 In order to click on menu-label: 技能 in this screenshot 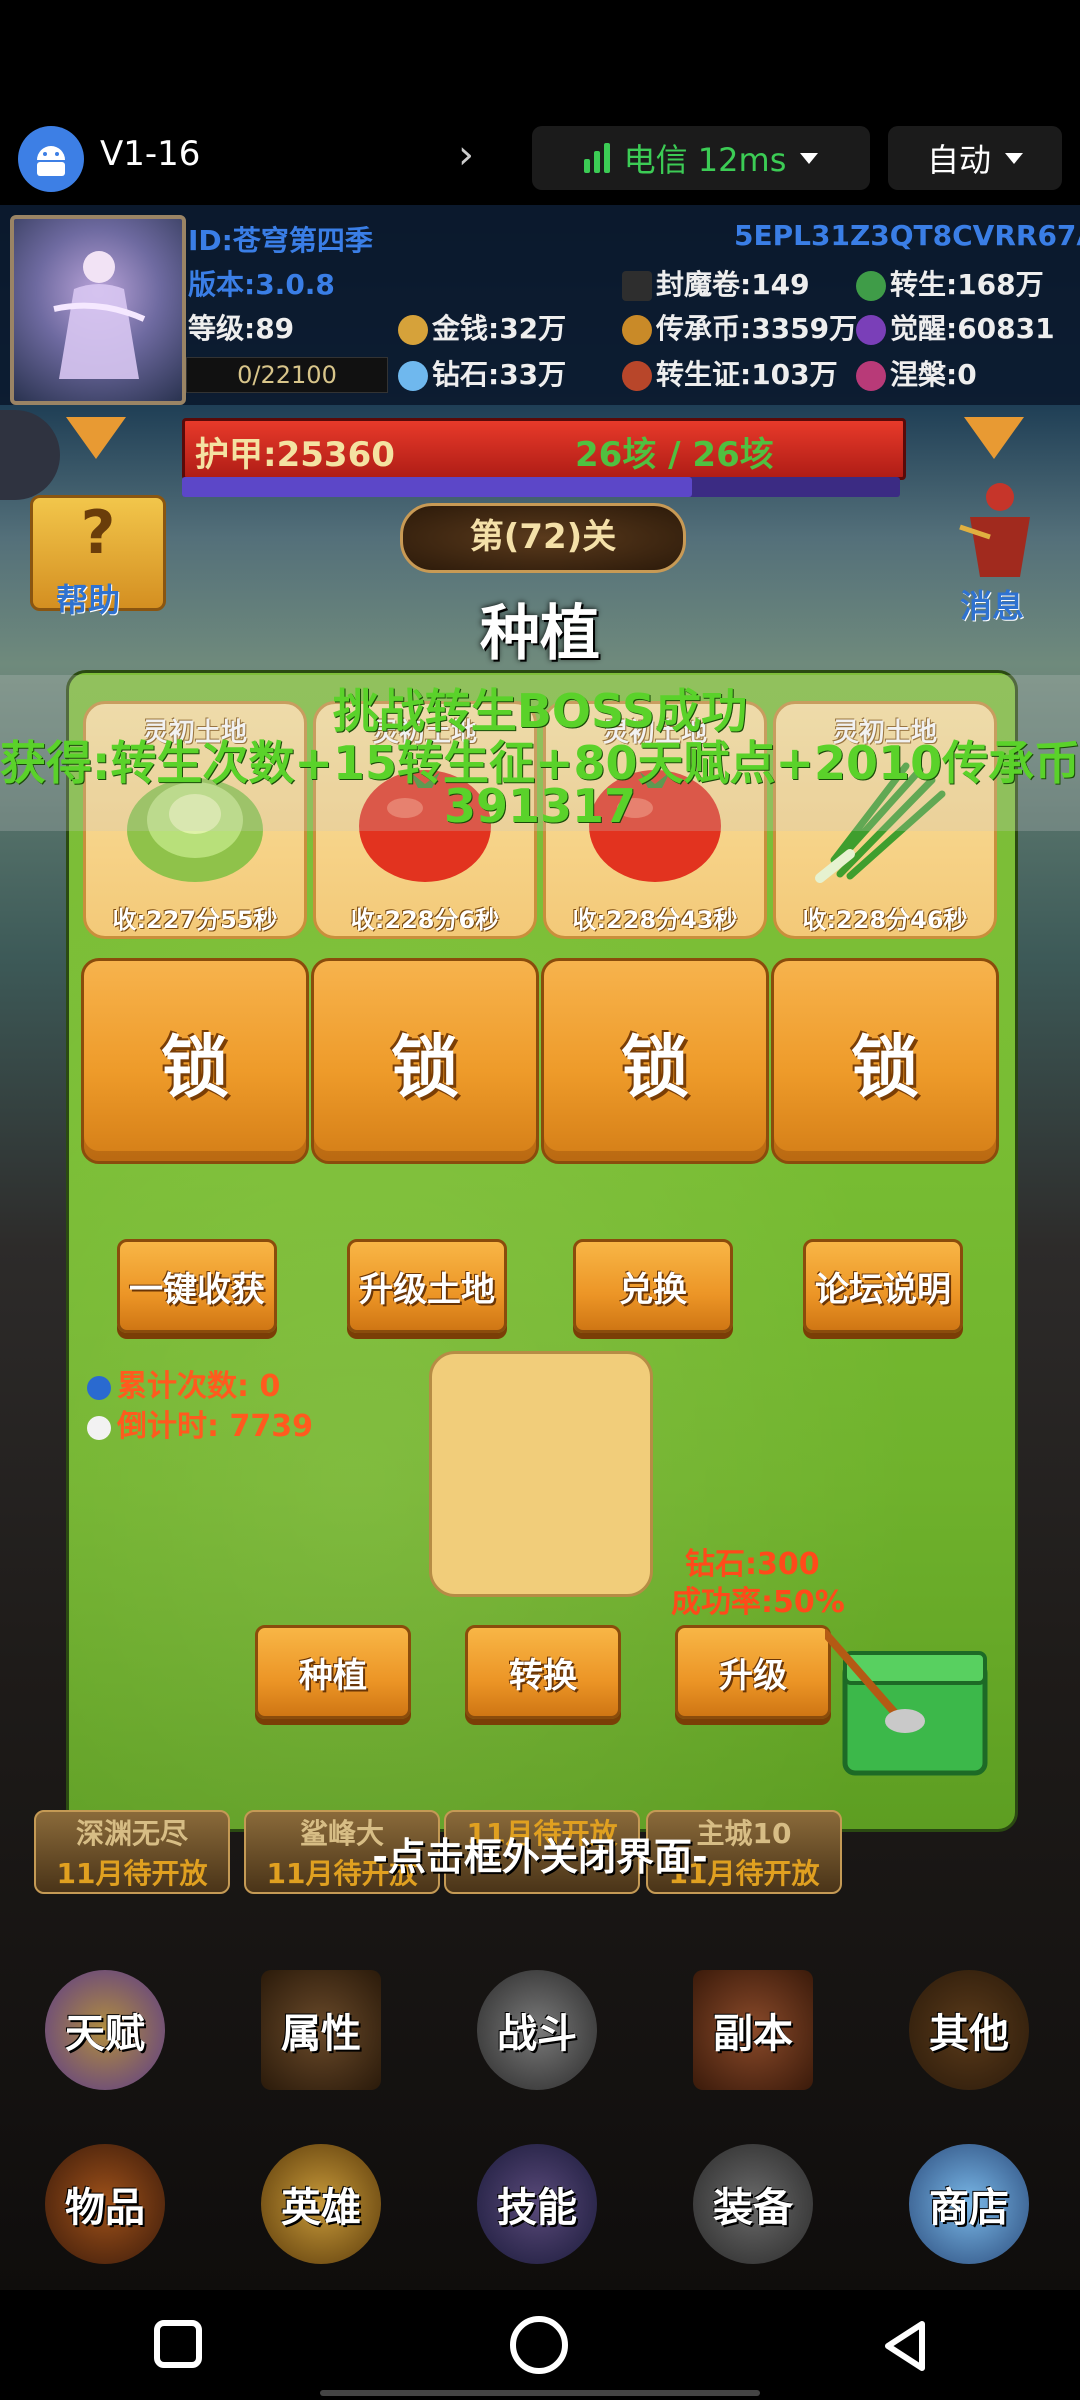, I will do `click(537, 2208)`.